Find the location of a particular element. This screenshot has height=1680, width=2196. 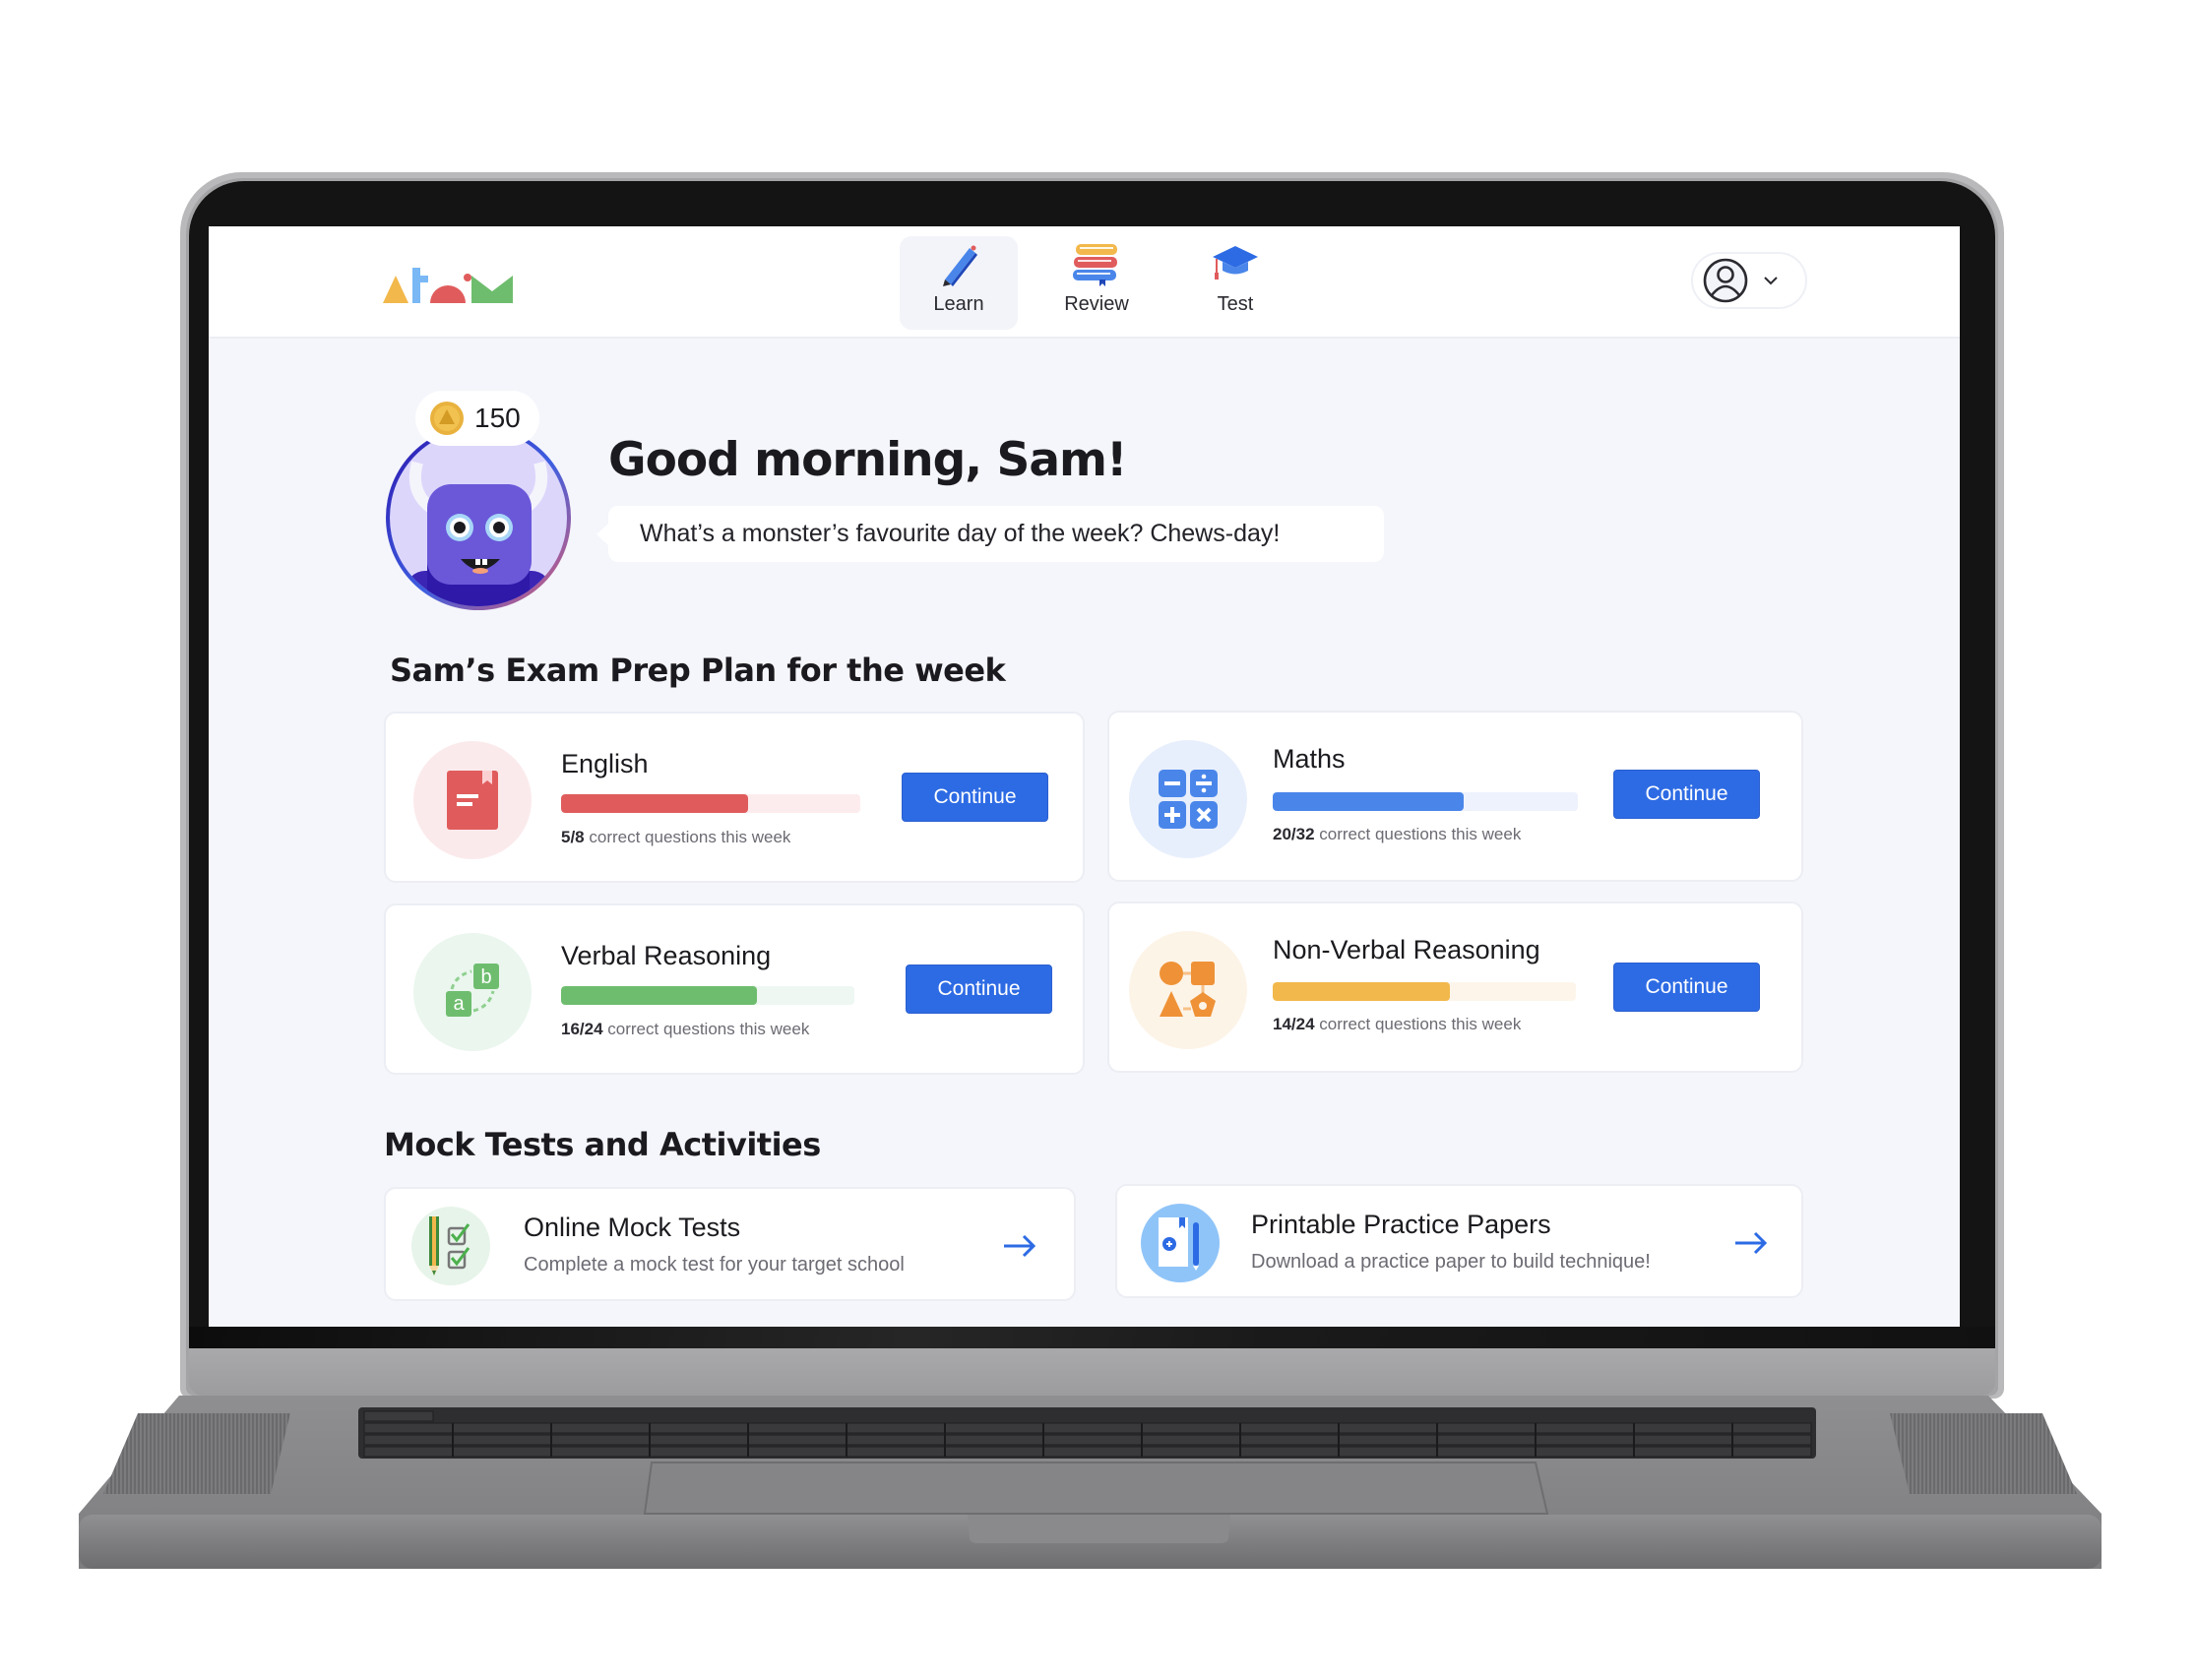

trackpad is located at coordinates (1096, 1488).